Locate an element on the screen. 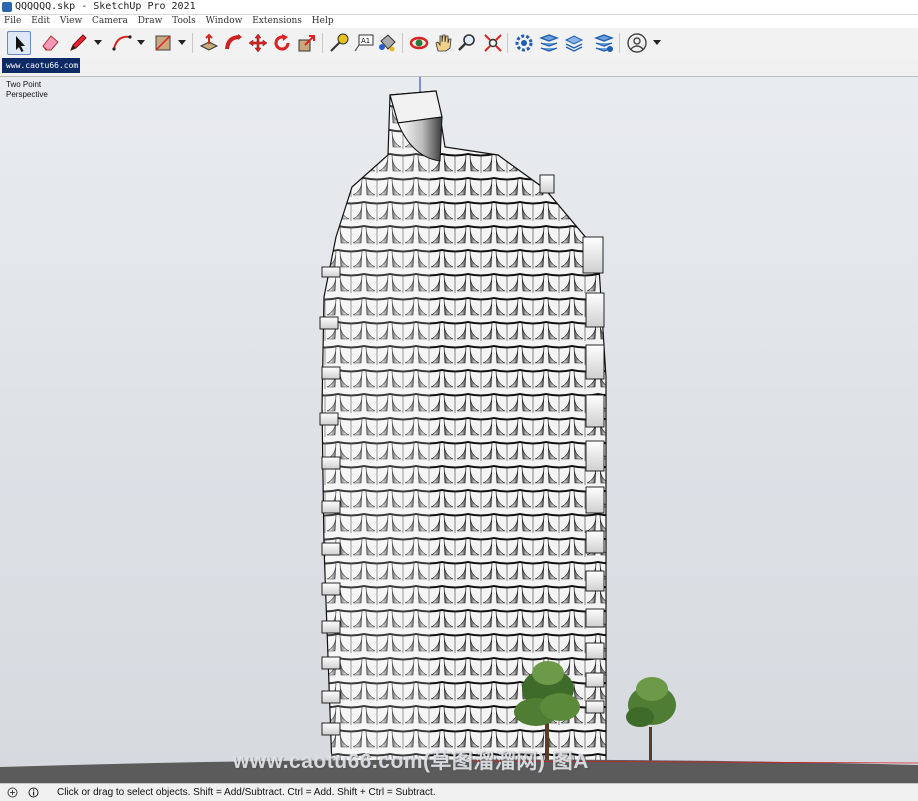 The width and height of the screenshot is (918, 801). menu-window: Window is located at coordinates (224, 21).